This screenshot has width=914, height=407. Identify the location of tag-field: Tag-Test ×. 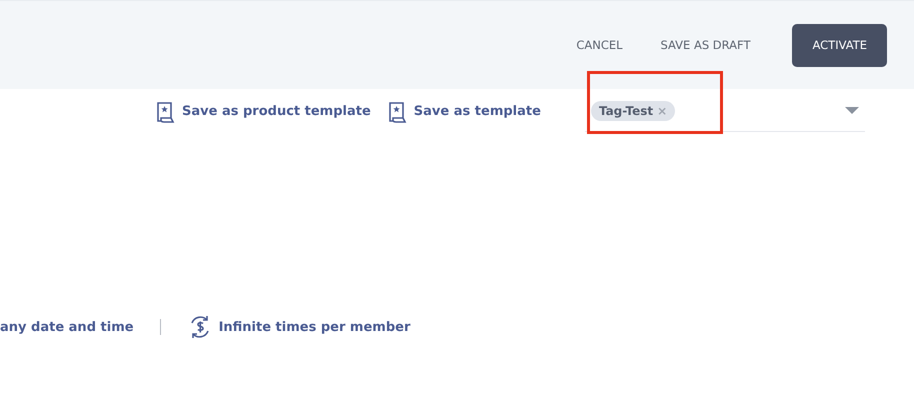
(724, 112).